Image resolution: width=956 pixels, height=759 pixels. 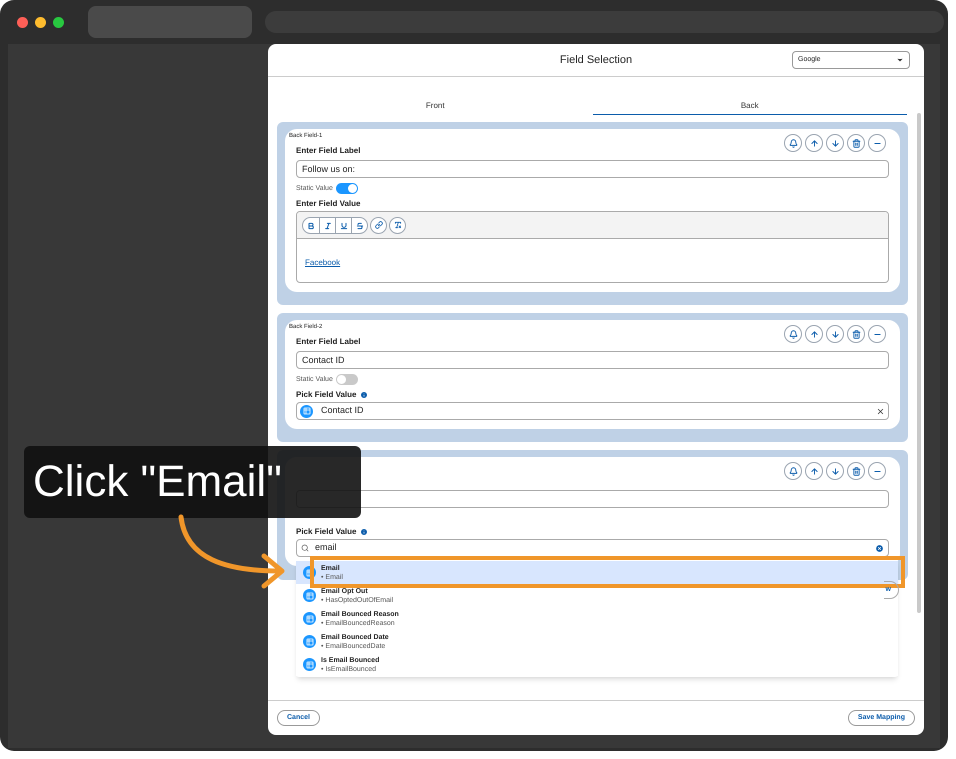 I want to click on picked-value-field: Contact ID, so click(x=592, y=411).